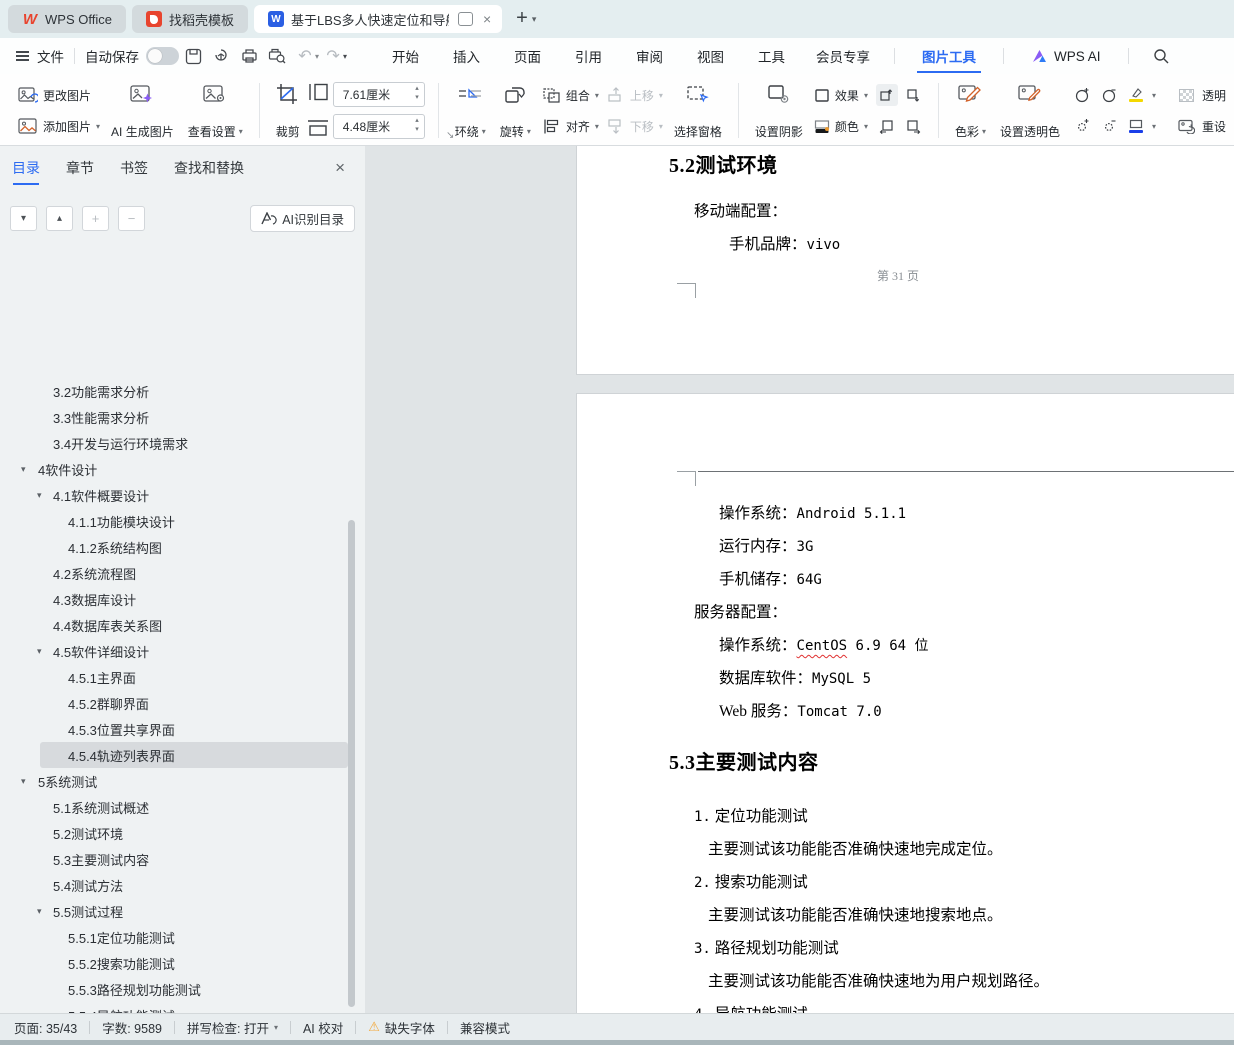  What do you see at coordinates (277, 56) in the screenshot?
I see `print-preview-button` at bounding box center [277, 56].